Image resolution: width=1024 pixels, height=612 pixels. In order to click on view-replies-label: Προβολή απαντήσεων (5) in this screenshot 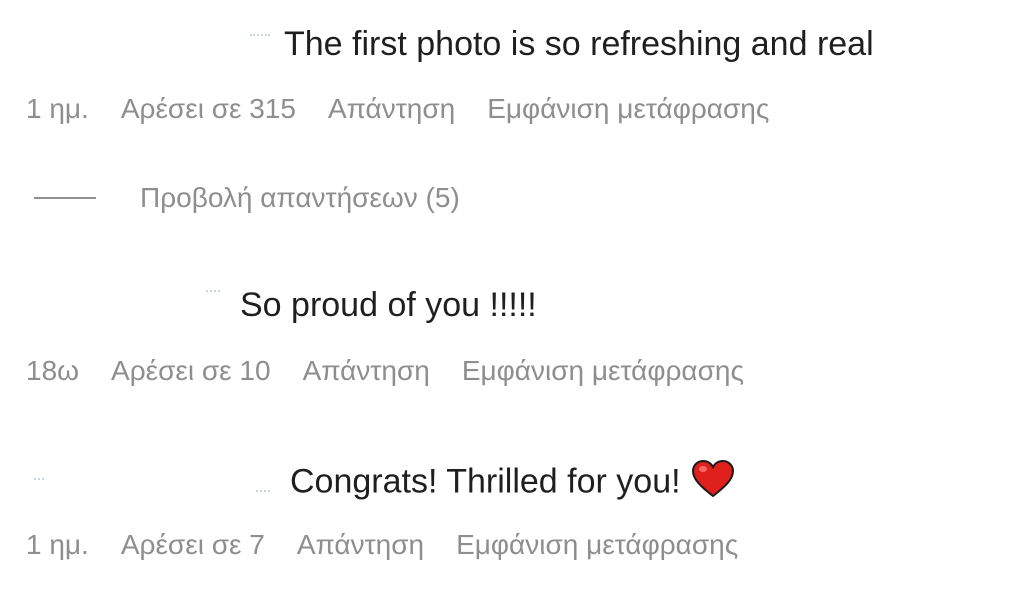, I will do `click(300, 197)`.